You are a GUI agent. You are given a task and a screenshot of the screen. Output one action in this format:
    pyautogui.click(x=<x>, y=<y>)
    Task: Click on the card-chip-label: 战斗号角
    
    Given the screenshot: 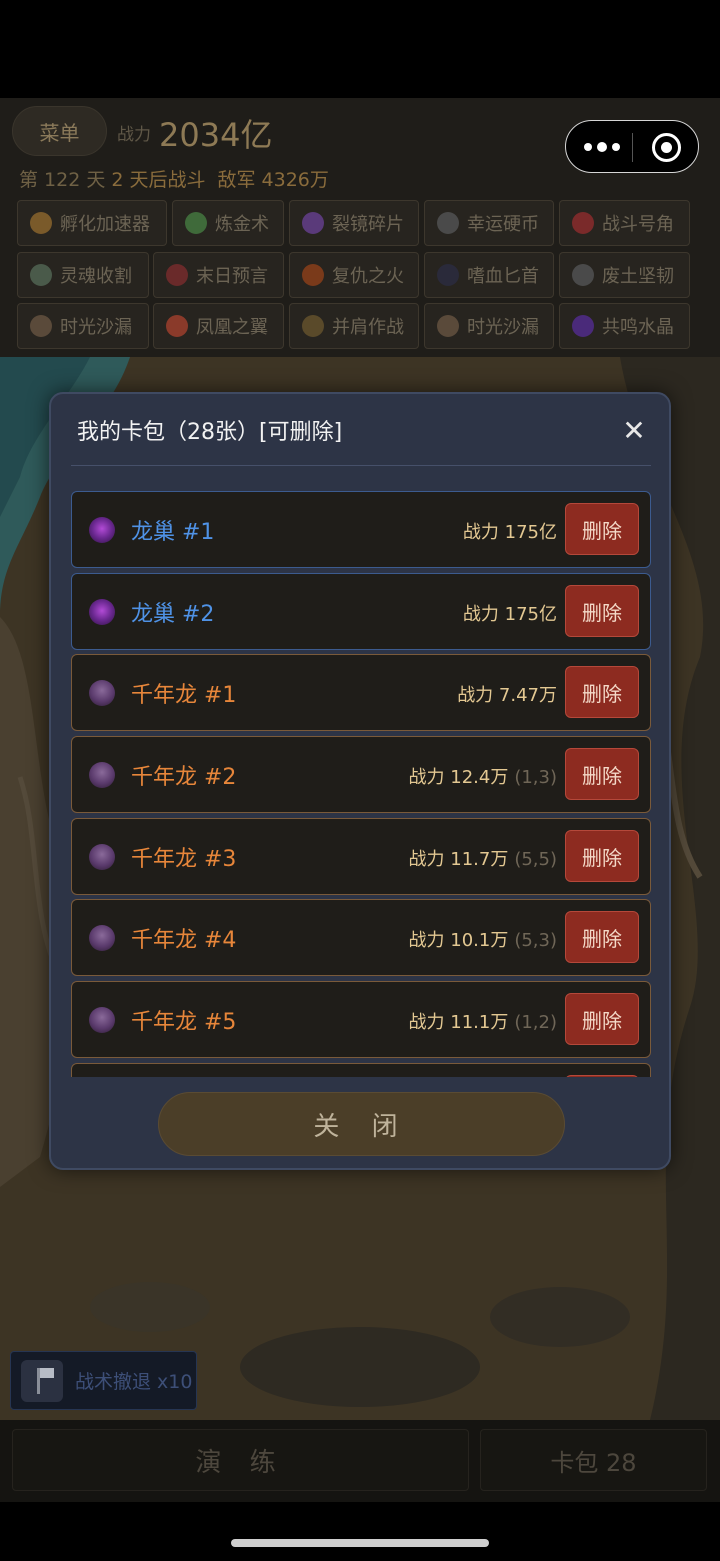 What is the action you would take?
    pyautogui.click(x=638, y=224)
    